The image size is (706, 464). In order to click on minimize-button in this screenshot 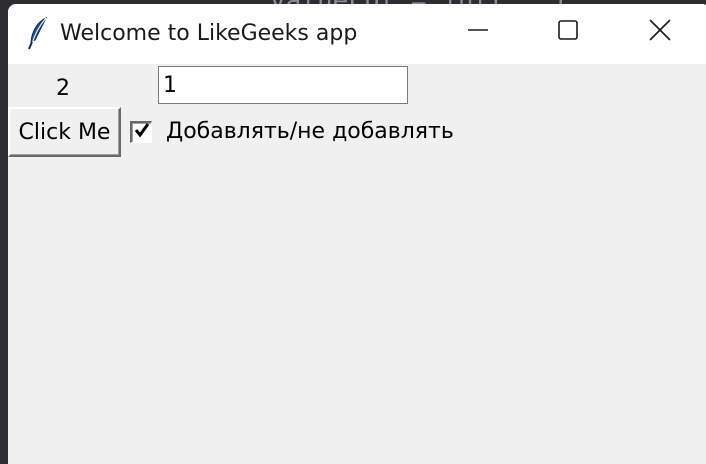, I will do `click(478, 32)`.